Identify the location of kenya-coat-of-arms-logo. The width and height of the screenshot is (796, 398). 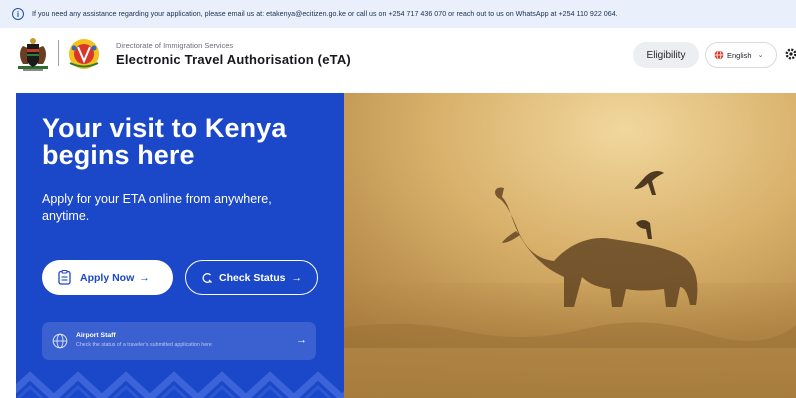
(33, 54).